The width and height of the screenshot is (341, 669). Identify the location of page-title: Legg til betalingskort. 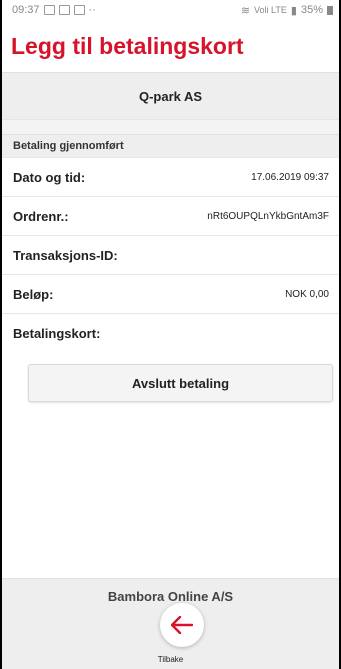
(127, 45).